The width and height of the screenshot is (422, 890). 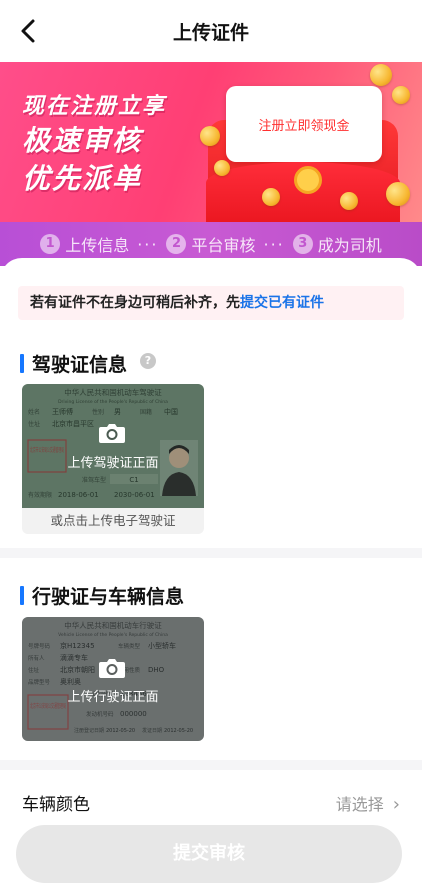 What do you see at coordinates (56, 805) in the screenshot?
I see `vehicle-color-label: 车辆颜色` at bounding box center [56, 805].